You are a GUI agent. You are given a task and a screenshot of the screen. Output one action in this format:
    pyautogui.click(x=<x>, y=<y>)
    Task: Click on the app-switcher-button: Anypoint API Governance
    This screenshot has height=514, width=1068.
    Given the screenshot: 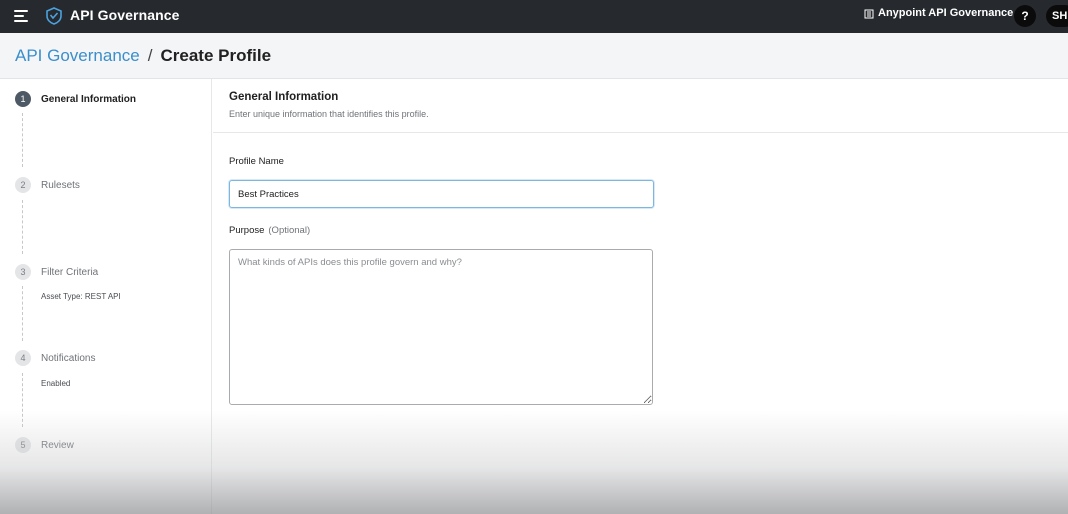 What is the action you would take?
    pyautogui.click(x=938, y=13)
    